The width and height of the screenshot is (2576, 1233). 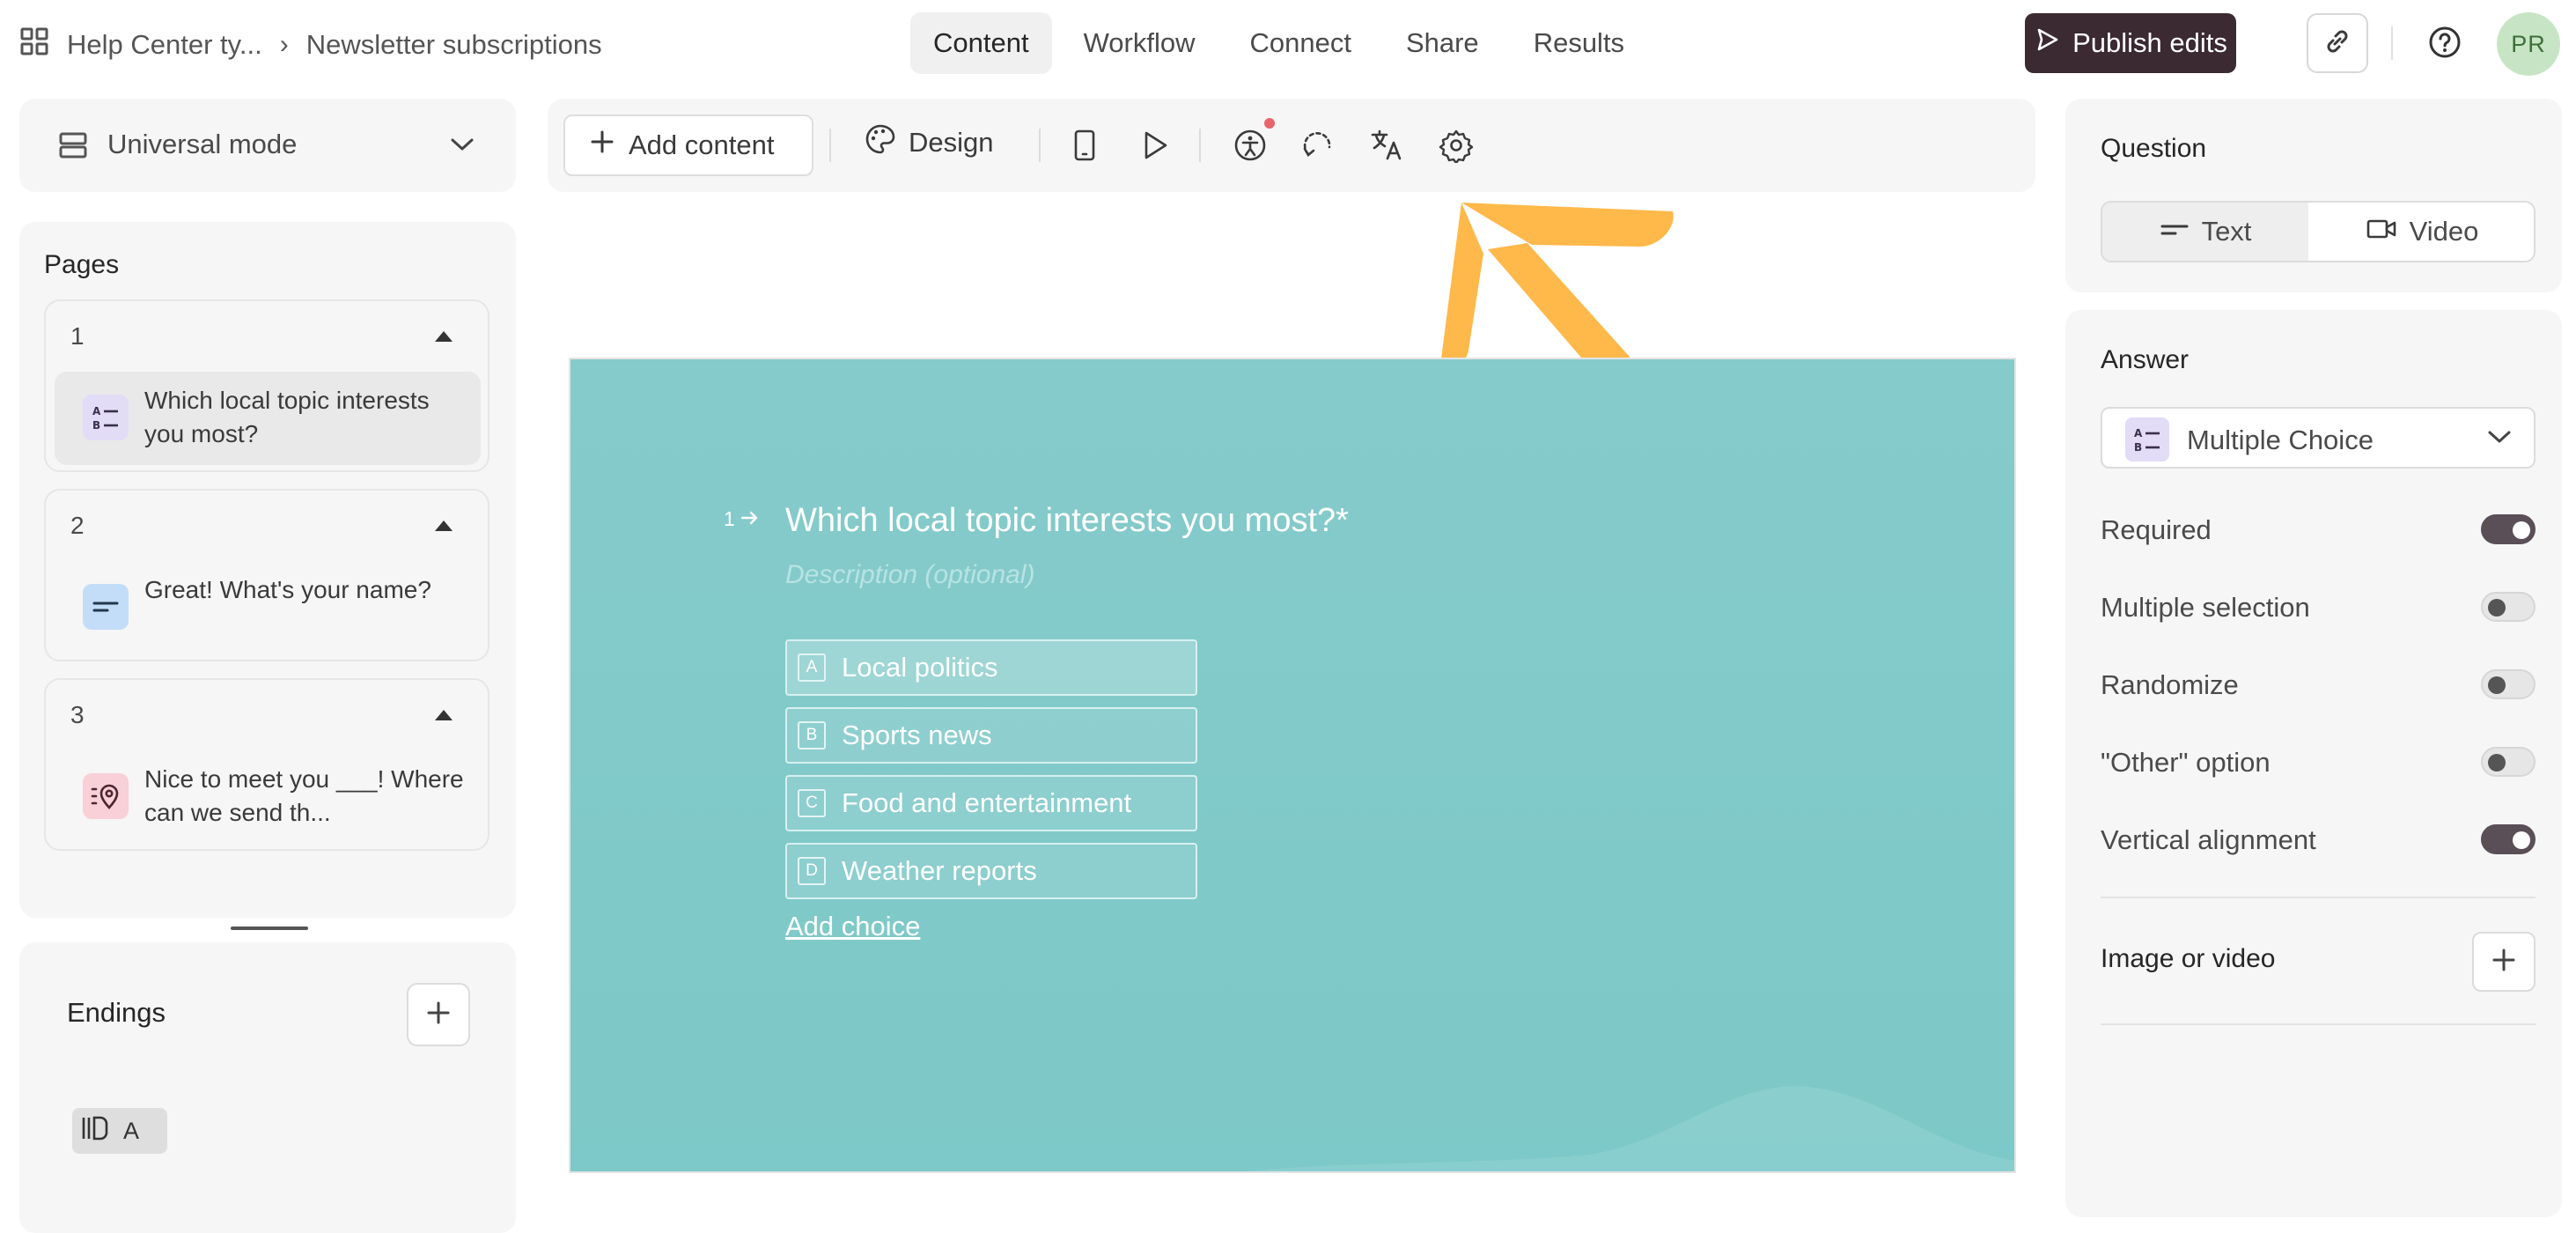 I want to click on choice-option: D Weather reports, so click(x=991, y=871).